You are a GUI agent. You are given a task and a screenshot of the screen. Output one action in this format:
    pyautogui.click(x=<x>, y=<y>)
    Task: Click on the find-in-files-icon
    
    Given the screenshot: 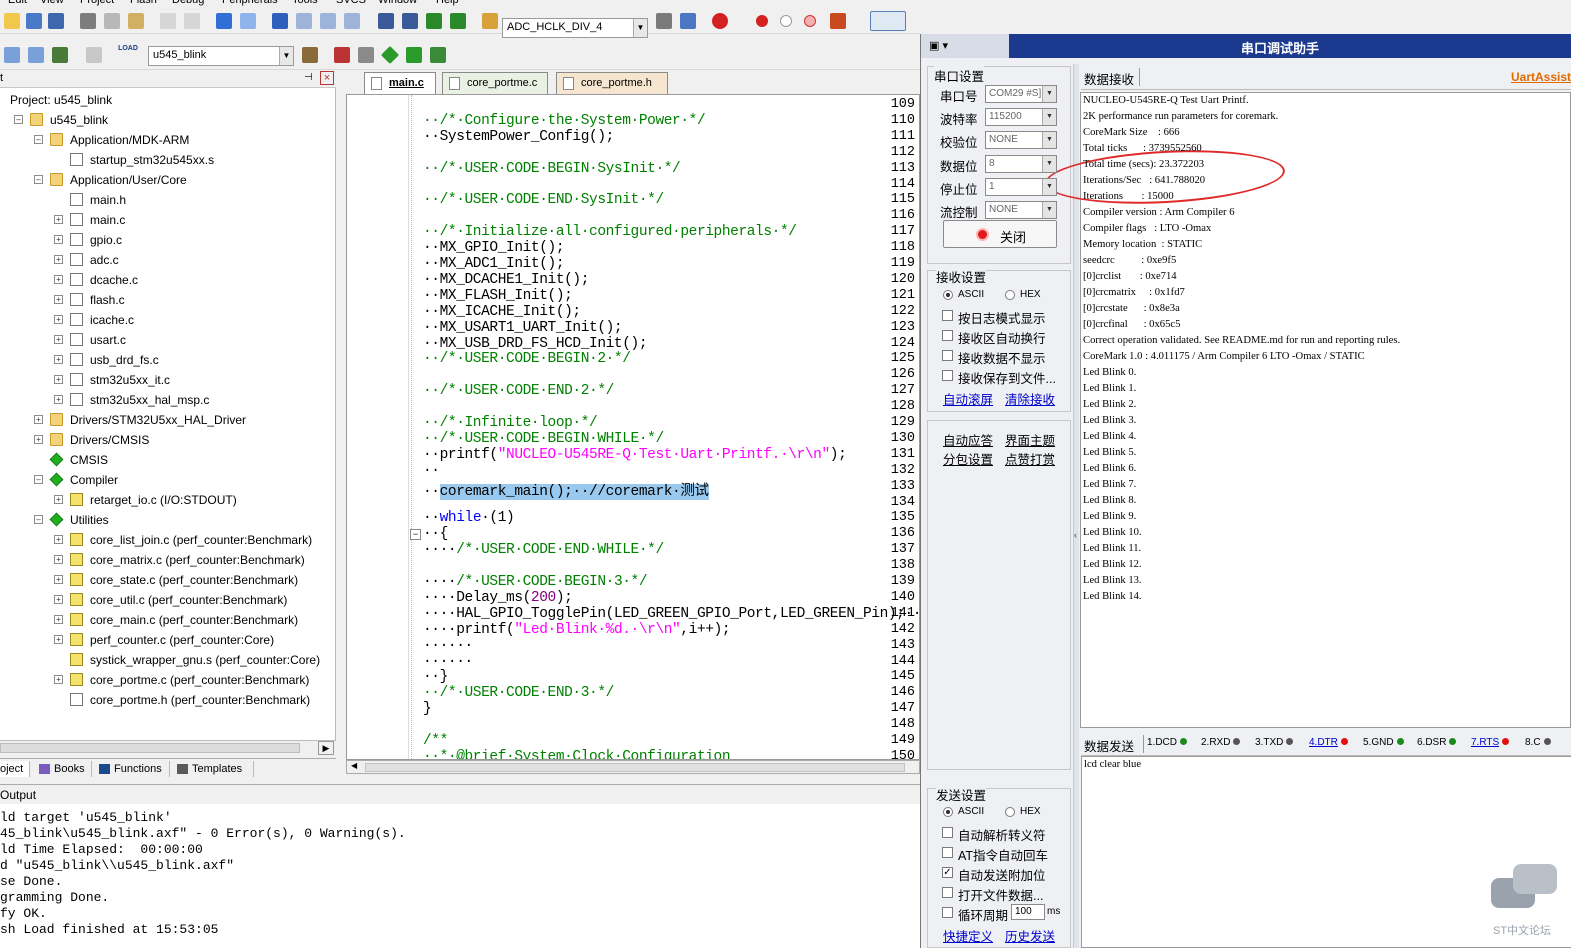 What is the action you would take?
    pyautogui.click(x=490, y=21)
    